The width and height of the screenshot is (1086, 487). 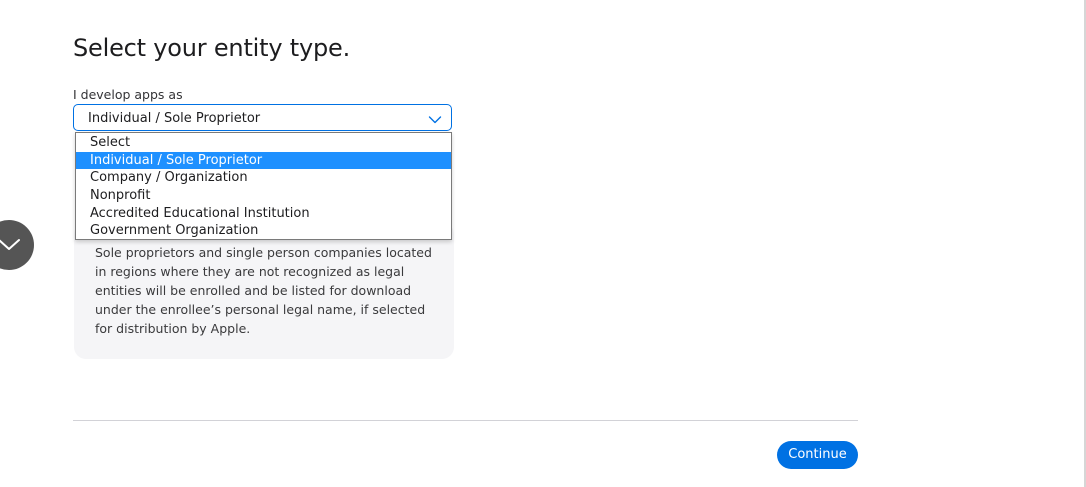 I want to click on entity-type-select: Individual / Sole Proprietor, so click(x=262, y=117).